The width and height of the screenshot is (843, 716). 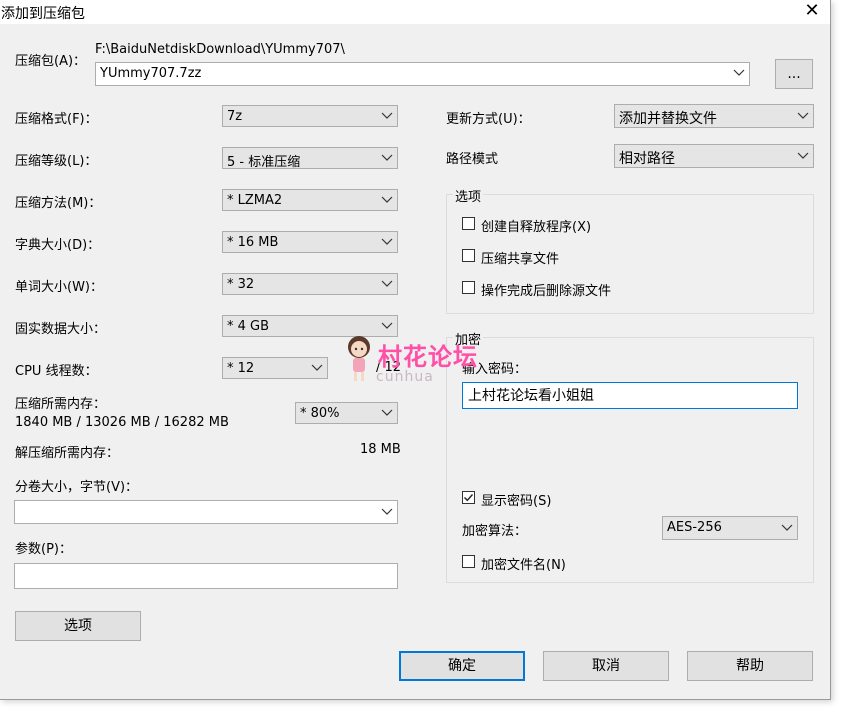 What do you see at coordinates (206, 576) in the screenshot?
I see `params-input` at bounding box center [206, 576].